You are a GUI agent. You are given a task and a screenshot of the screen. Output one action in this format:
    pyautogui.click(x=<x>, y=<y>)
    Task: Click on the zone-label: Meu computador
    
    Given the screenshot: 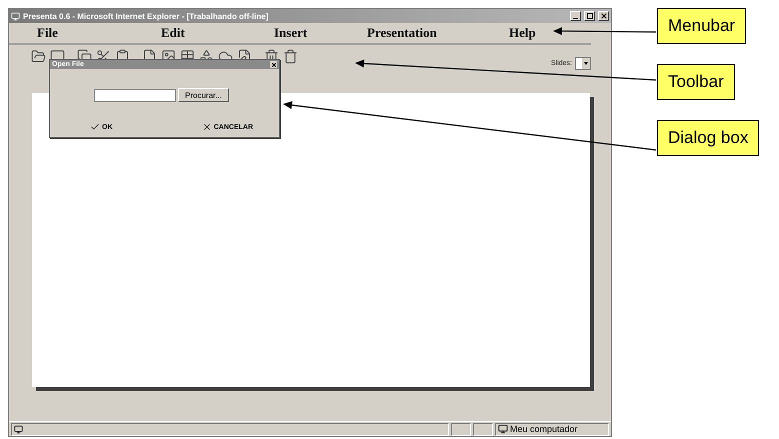 What is the action you would take?
    pyautogui.click(x=544, y=429)
    